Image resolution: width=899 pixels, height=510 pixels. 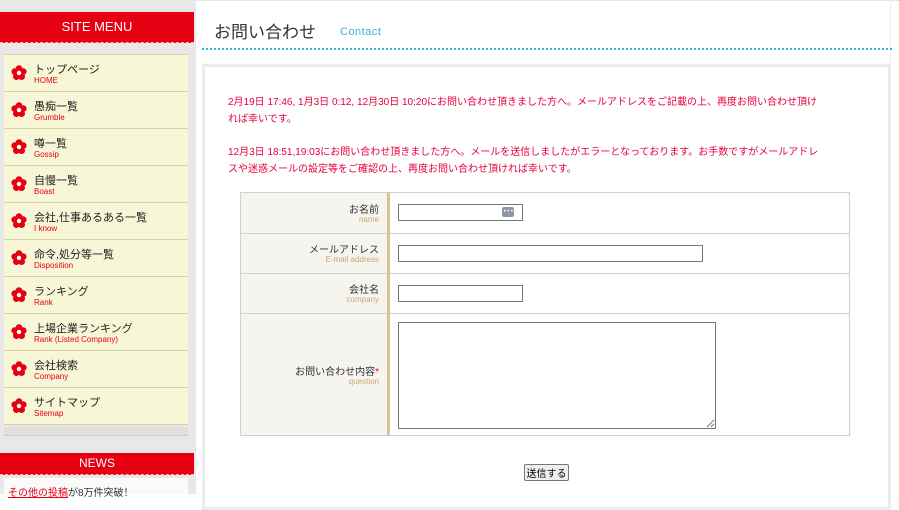 I want to click on top-divider, so click(x=547, y=1).